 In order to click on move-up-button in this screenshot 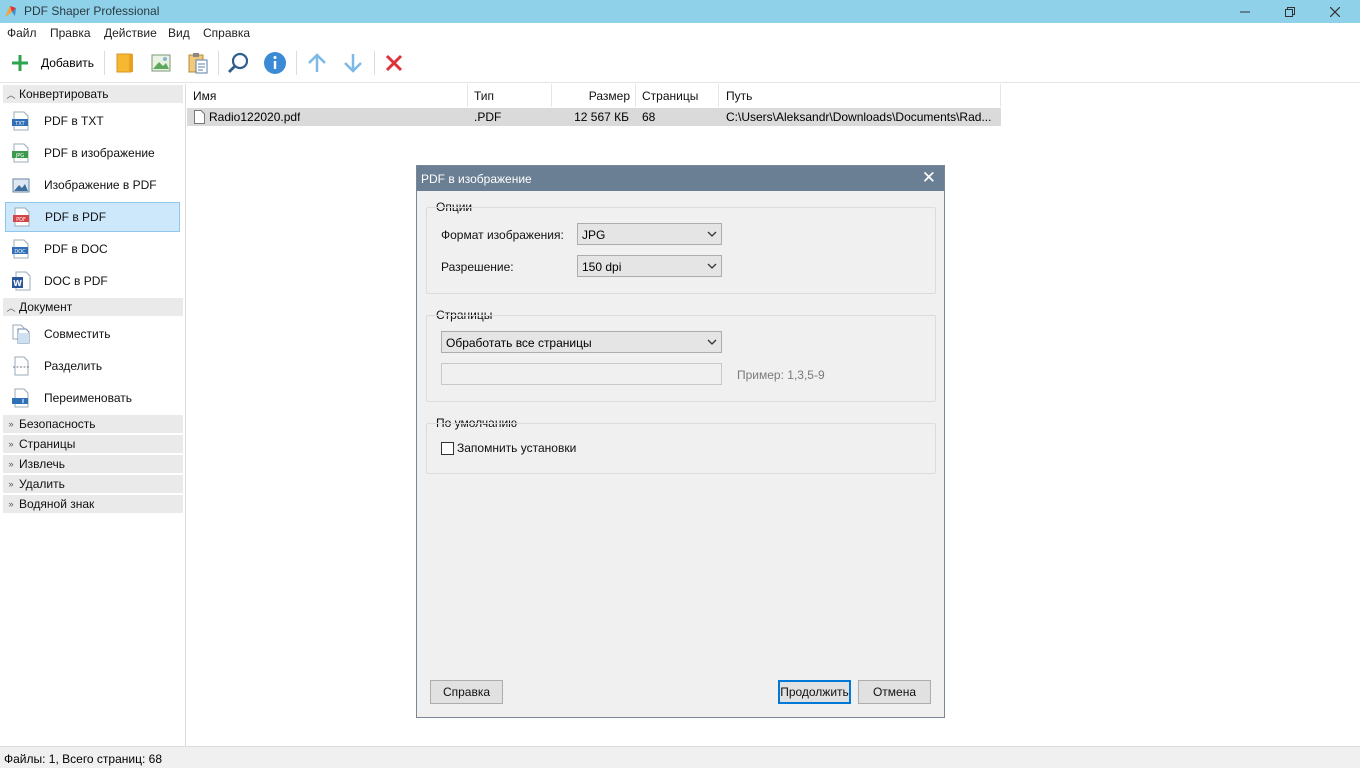, I will do `click(317, 63)`.